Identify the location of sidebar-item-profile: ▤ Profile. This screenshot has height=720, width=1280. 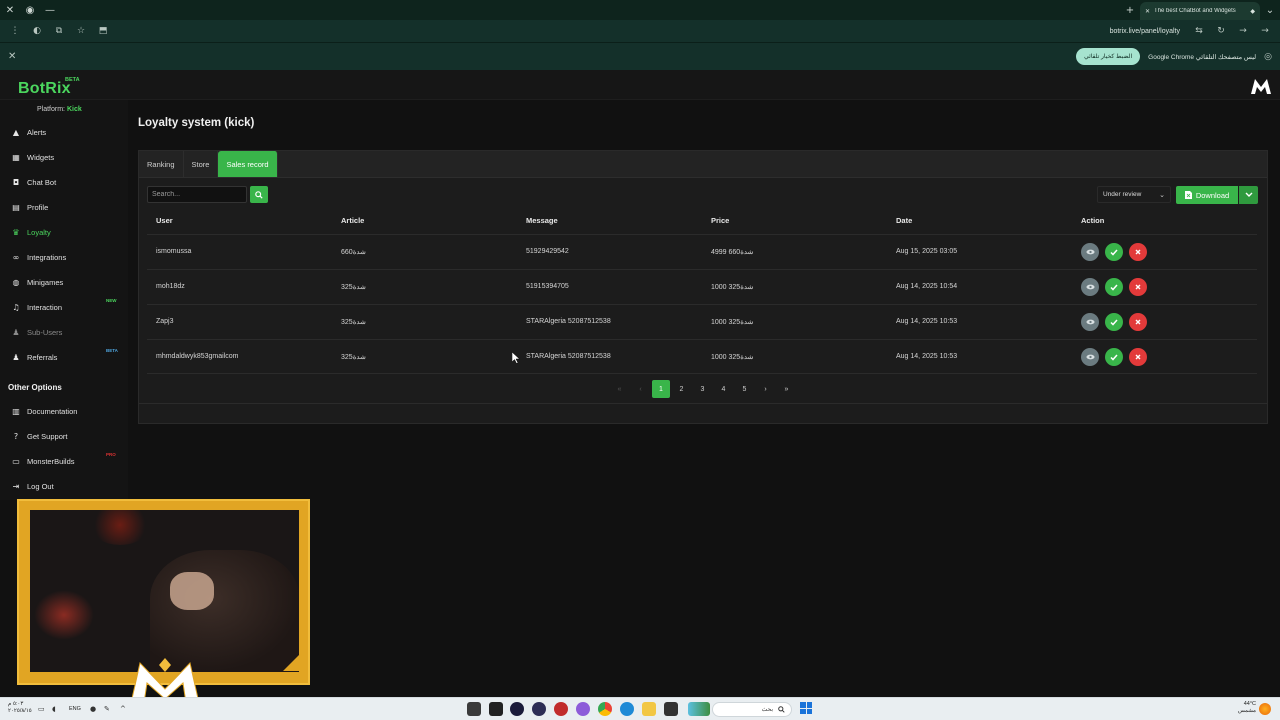
(64, 207).